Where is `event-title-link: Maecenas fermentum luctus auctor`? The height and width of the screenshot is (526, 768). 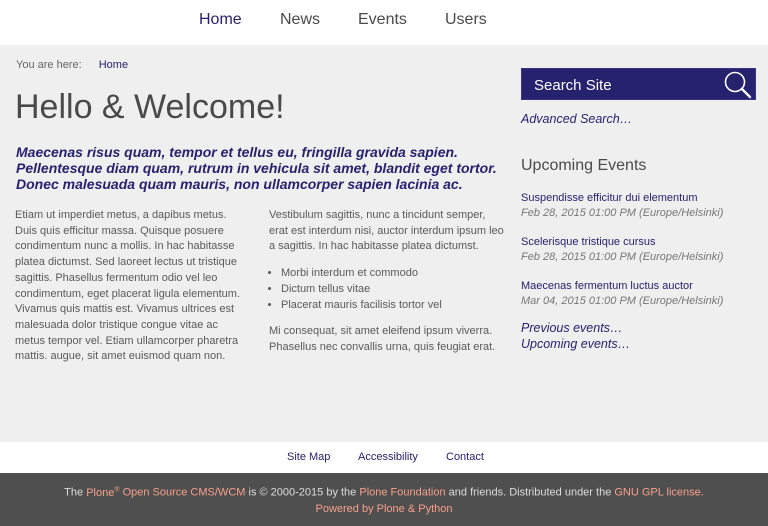
event-title-link: Maecenas fermentum luctus auctor is located at coordinates (622, 286).